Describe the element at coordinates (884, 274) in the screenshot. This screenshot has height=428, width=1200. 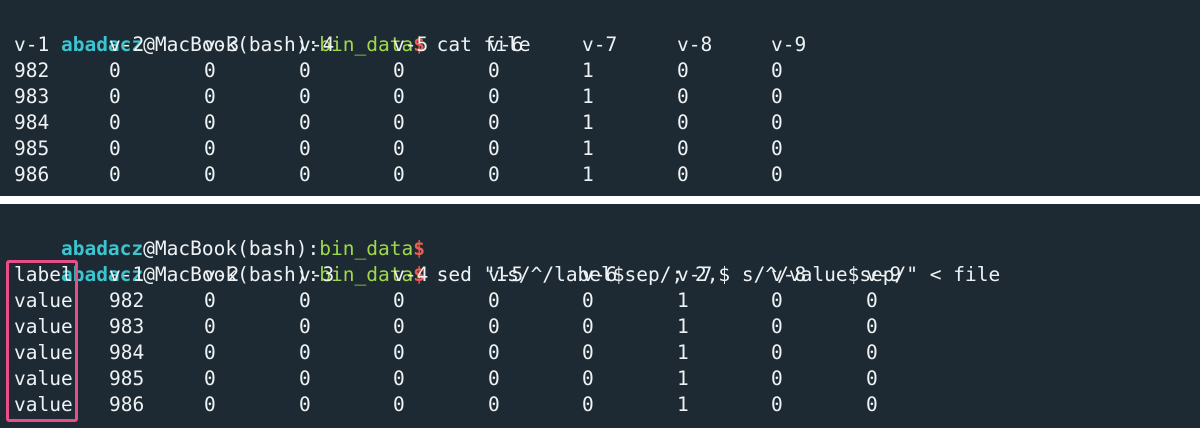
I see `column-header: v-9` at that location.